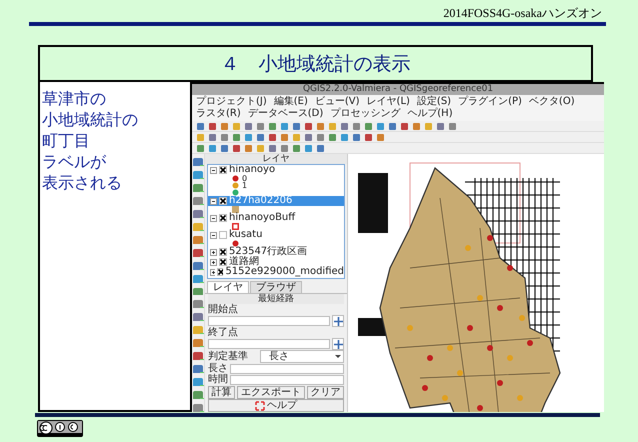 This screenshot has height=442, width=638. Describe the element at coordinates (222, 392) in the screenshot. I see `action-button: 計算` at that location.